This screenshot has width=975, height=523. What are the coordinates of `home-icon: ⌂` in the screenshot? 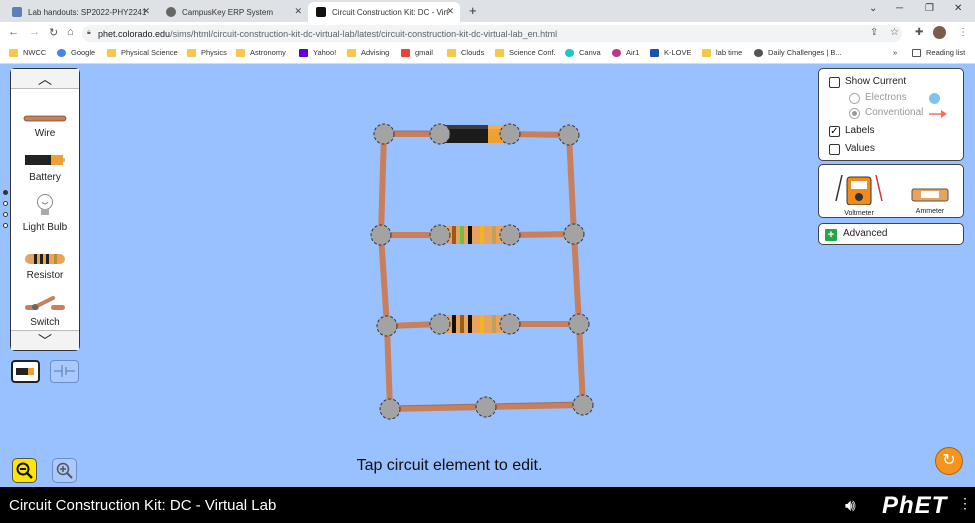 It's located at (70, 32).